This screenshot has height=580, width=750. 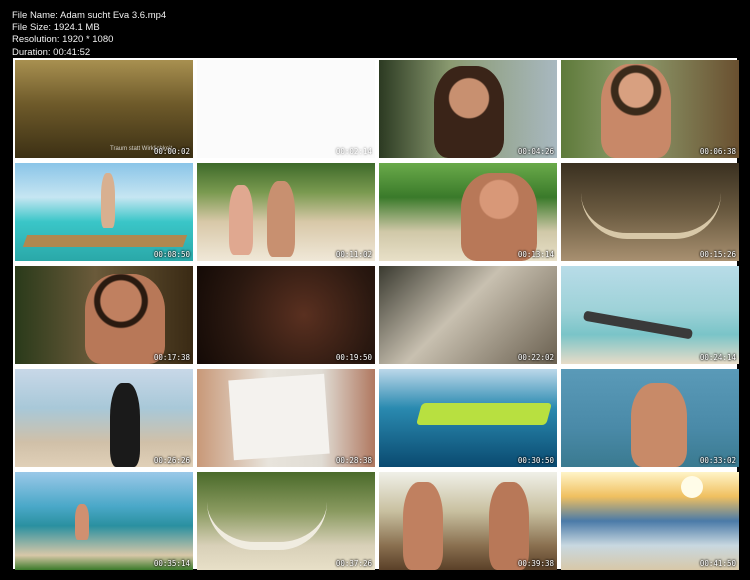 I want to click on thumbnail-timestamp: 00:26:26, so click(x=171, y=460).